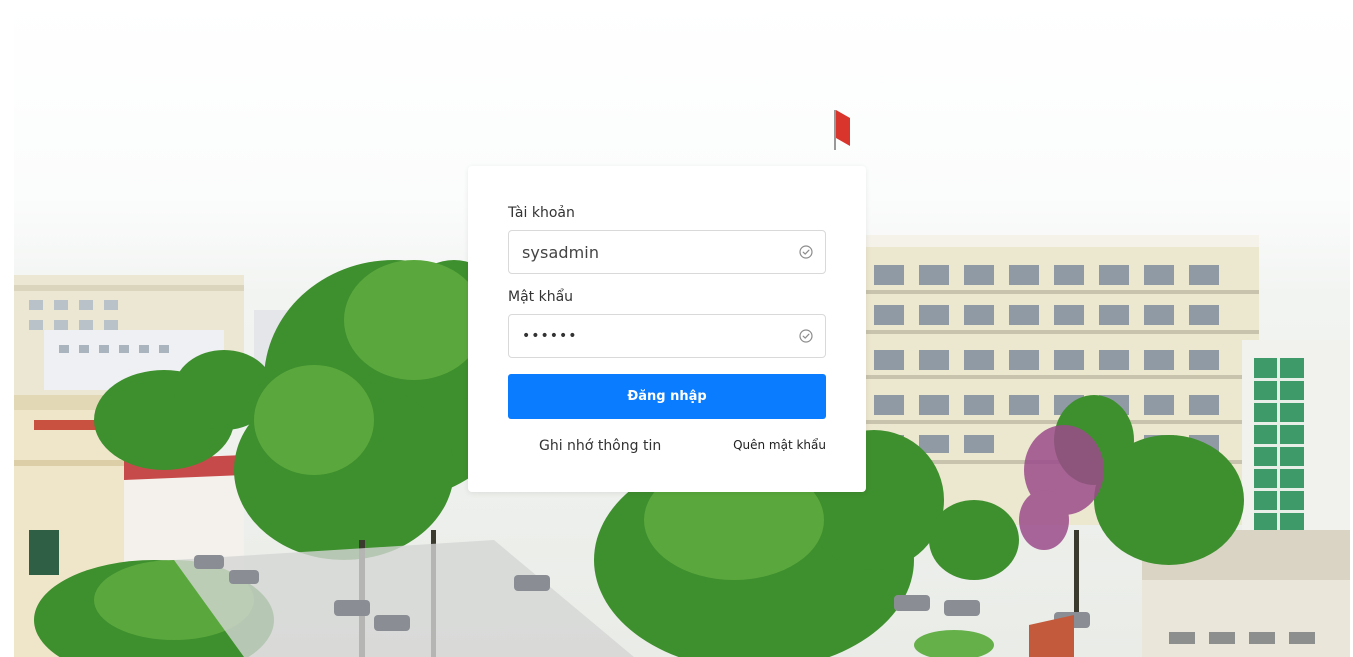 The height and width of the screenshot is (657, 1353). I want to click on password-input: ••••••, so click(667, 336).